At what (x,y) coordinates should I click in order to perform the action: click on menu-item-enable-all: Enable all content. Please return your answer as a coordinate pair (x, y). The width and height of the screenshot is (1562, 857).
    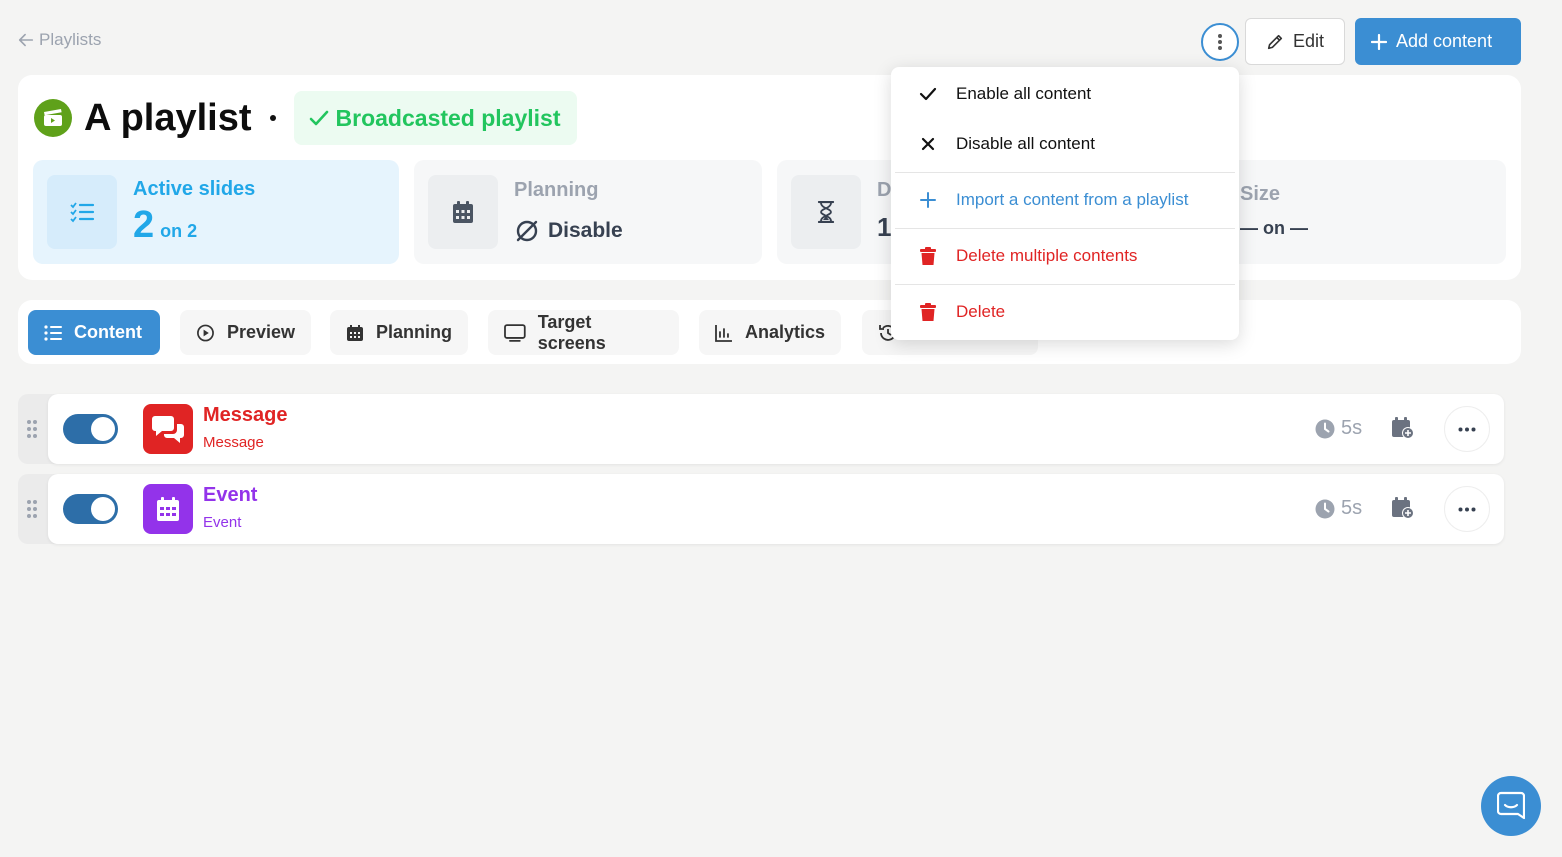
    Looking at the image, I should click on (1065, 94).